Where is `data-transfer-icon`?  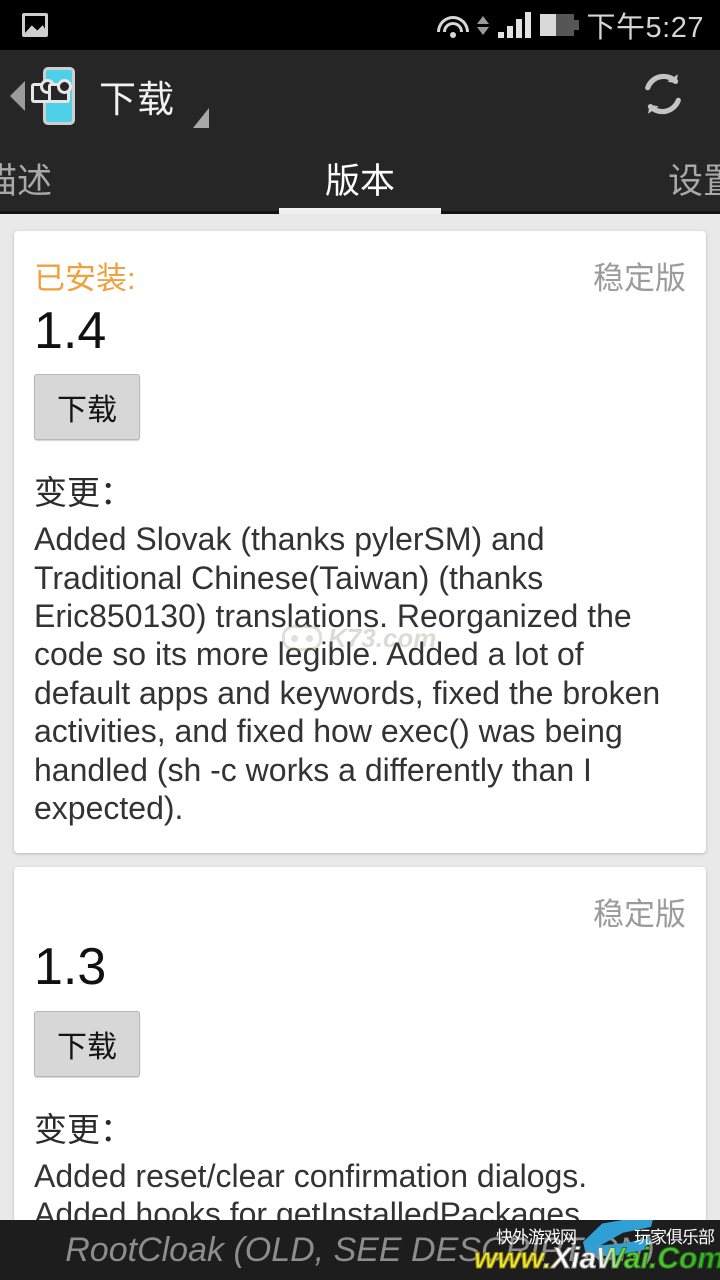 data-transfer-icon is located at coordinates (482, 25).